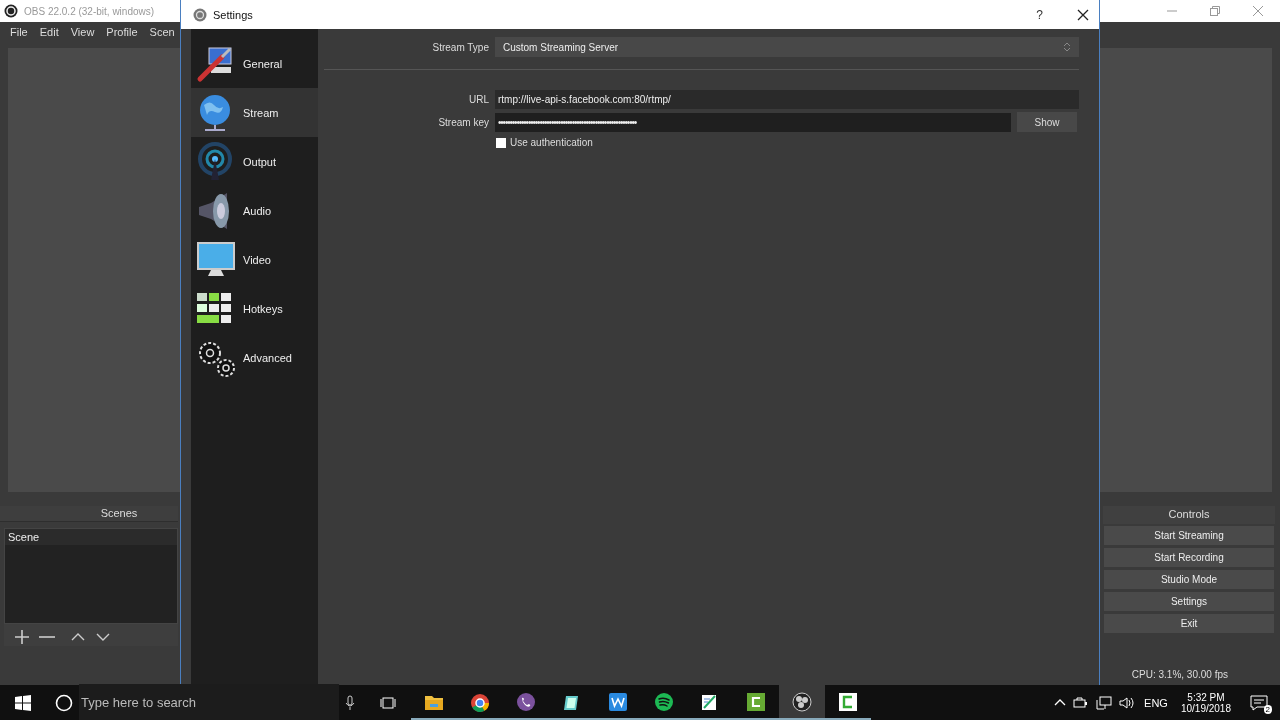 This screenshot has height=720, width=1280. I want to click on notification-count: 2, so click(1267, 709).